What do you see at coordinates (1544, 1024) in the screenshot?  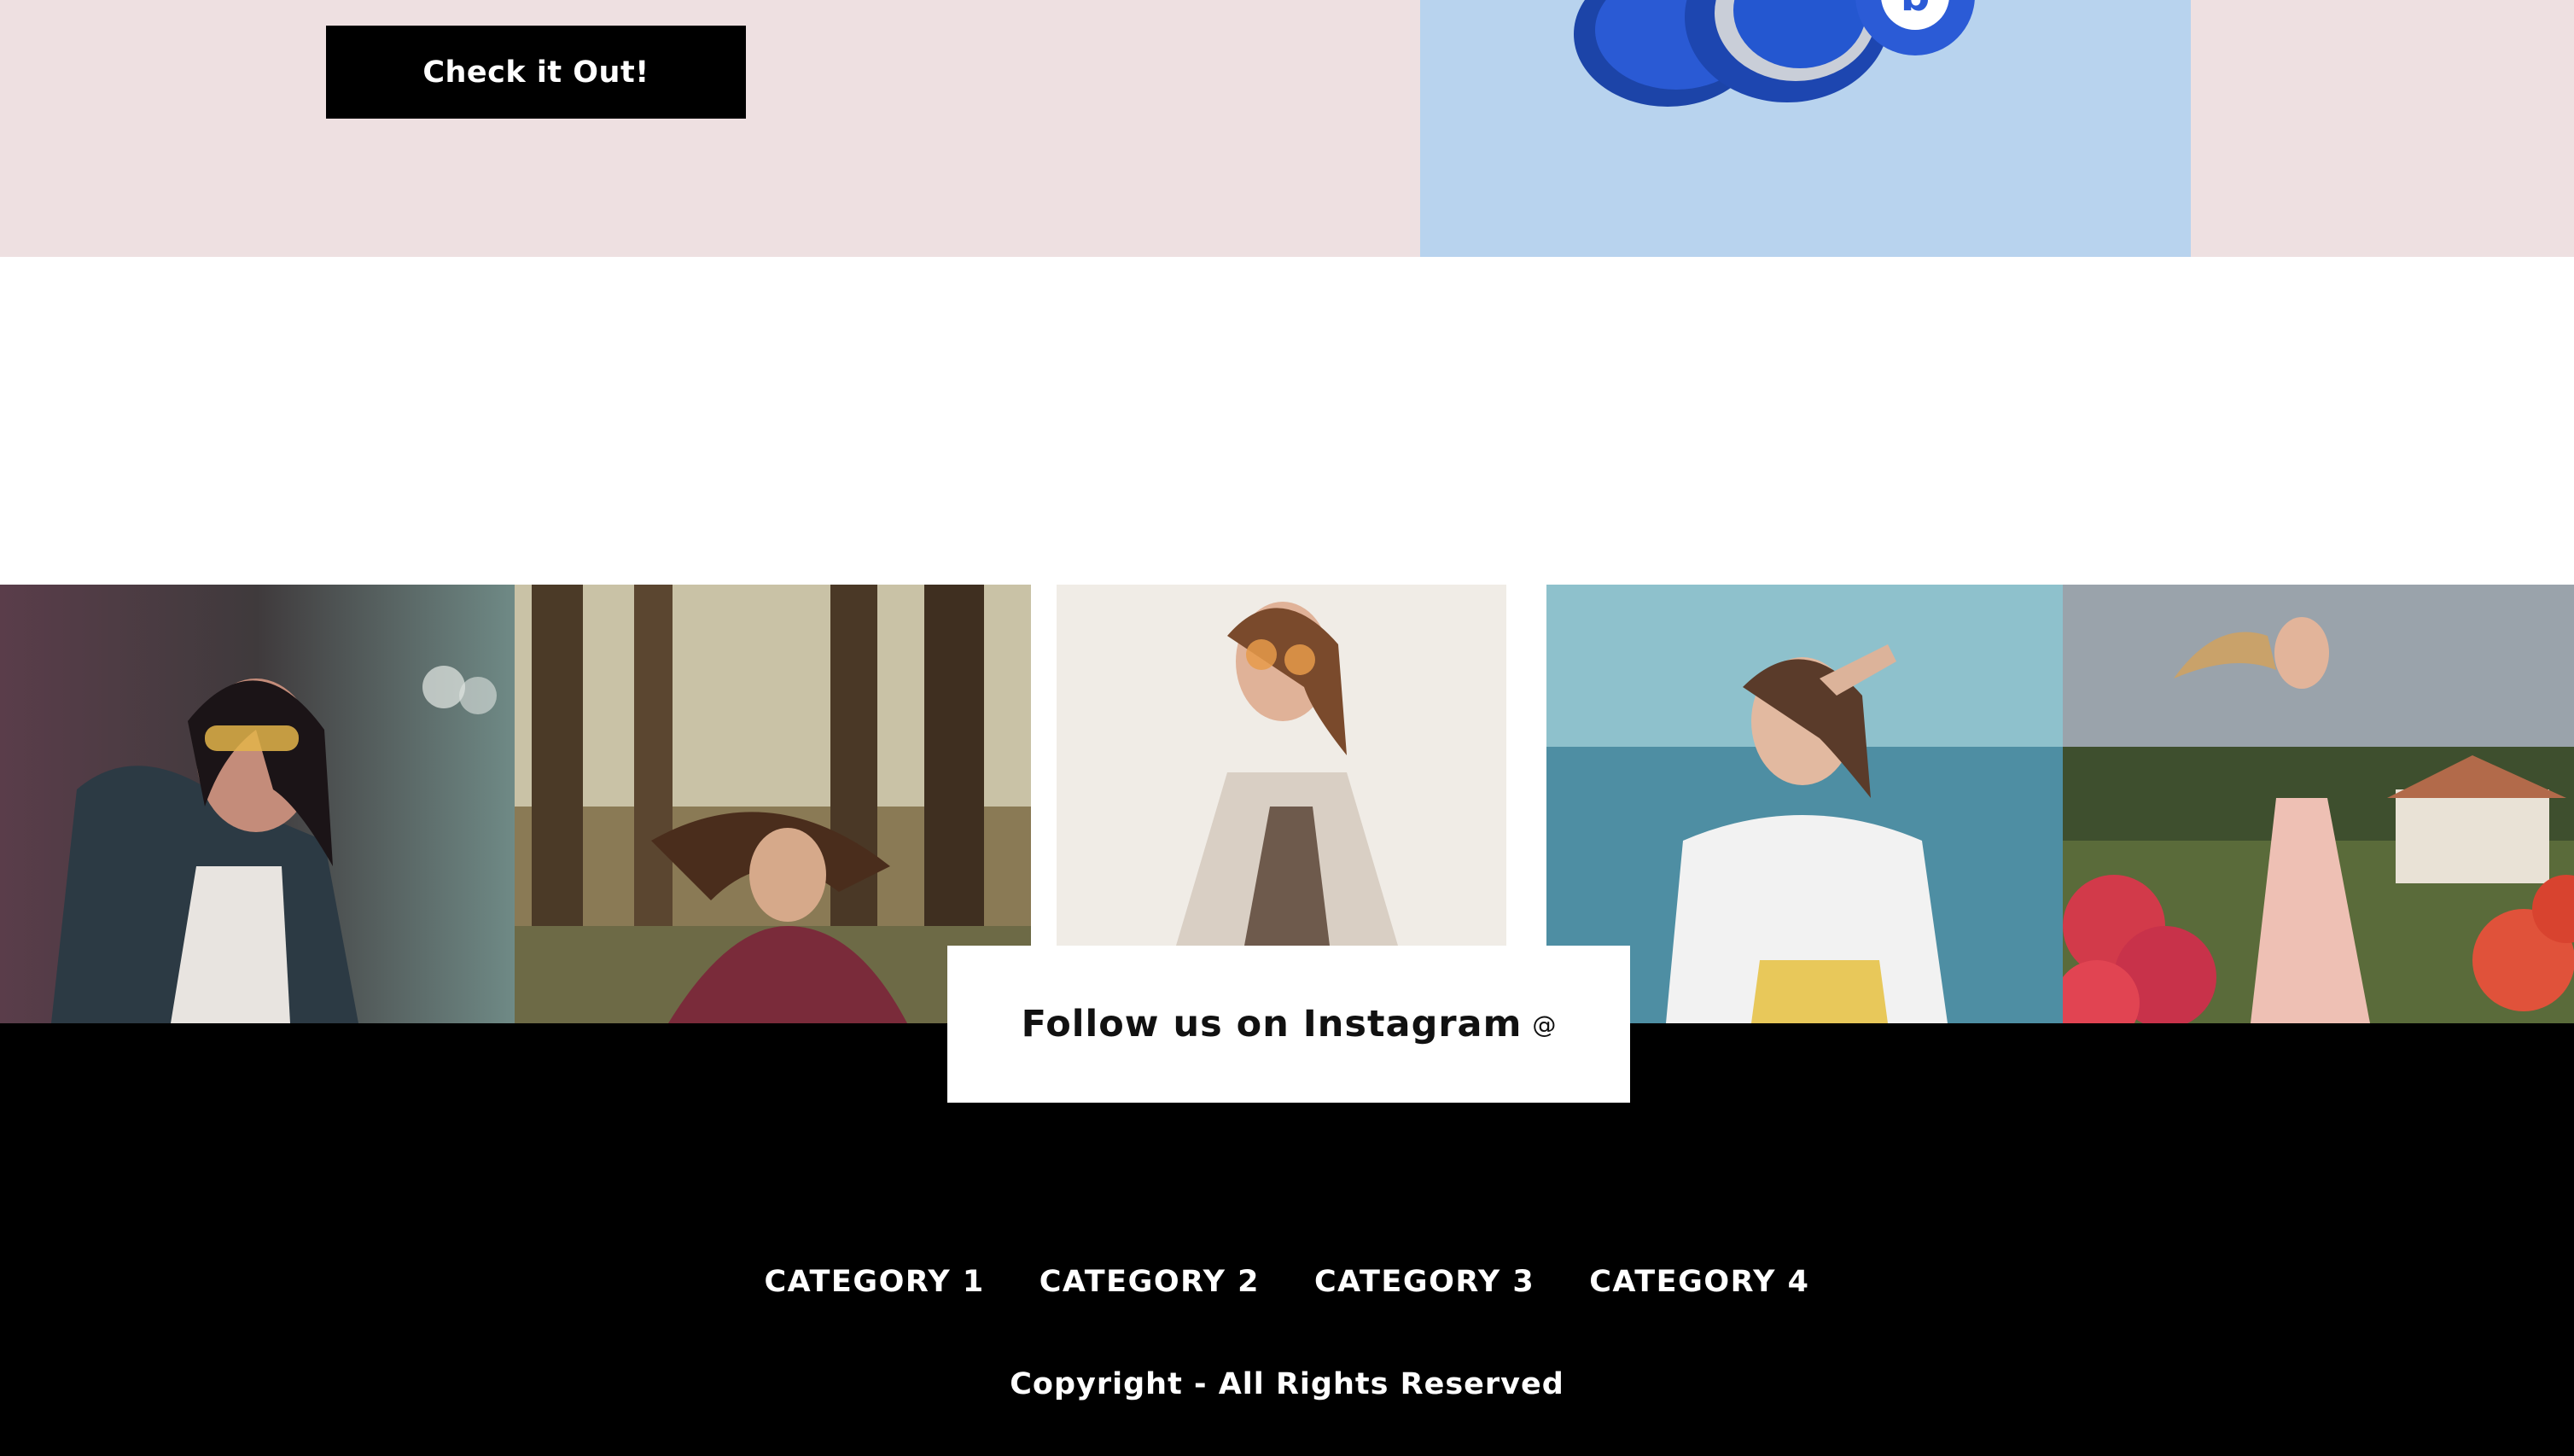 I see `instagram-icon: @` at bounding box center [1544, 1024].